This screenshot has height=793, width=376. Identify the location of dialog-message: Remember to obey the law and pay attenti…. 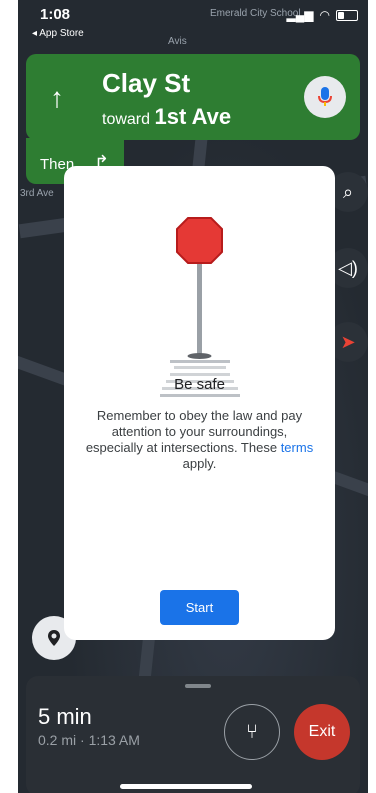
(199, 439).